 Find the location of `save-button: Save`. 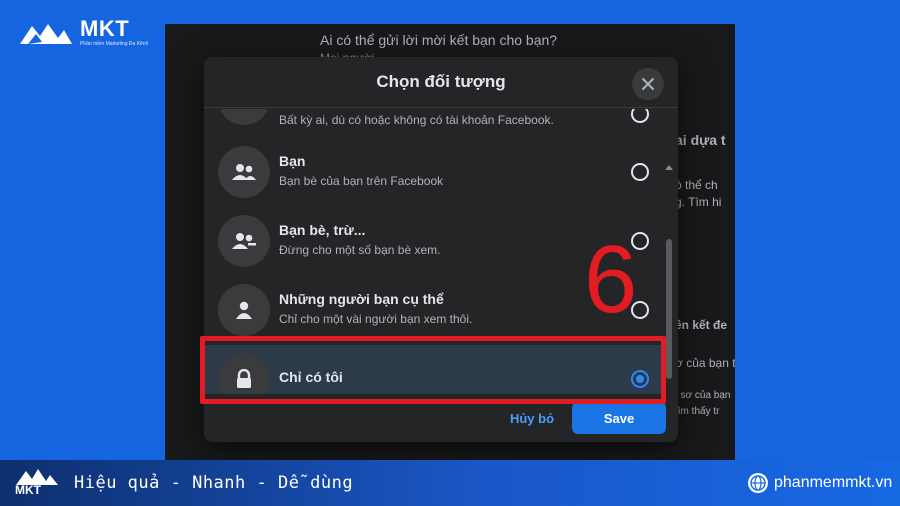

save-button: Save is located at coordinates (619, 418).